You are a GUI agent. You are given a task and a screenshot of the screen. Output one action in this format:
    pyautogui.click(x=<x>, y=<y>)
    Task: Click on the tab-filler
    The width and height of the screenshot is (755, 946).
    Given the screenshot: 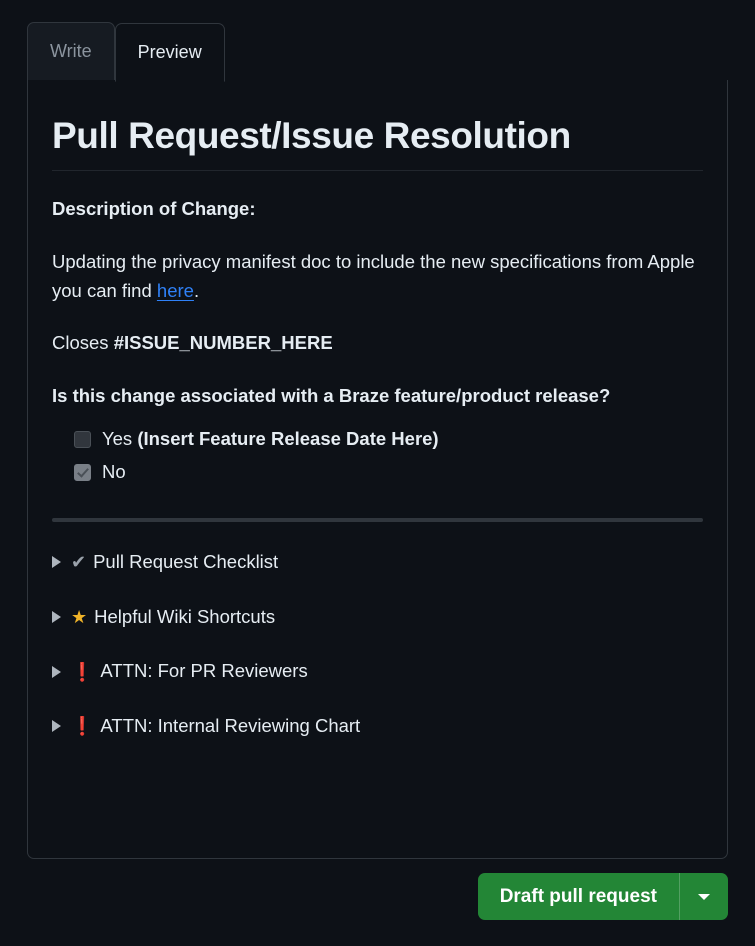 What is the action you would take?
    pyautogui.click(x=476, y=51)
    